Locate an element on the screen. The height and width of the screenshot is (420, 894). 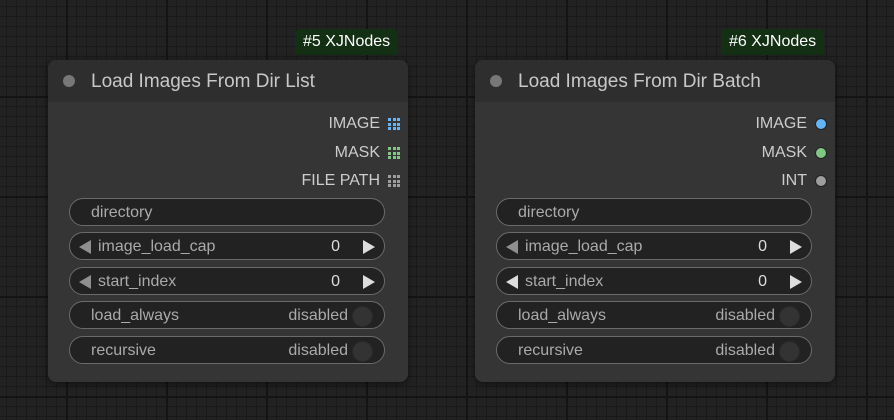
node-header: Load Images From Dir List is located at coordinates (228, 81).